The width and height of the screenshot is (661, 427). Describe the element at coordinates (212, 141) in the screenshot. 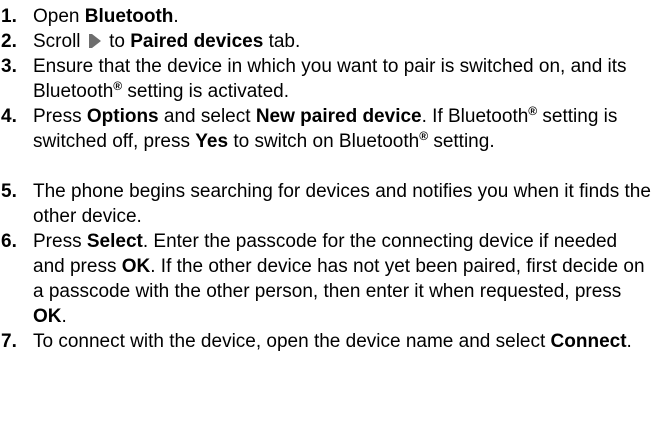

I see `yes-label: Yes` at that location.